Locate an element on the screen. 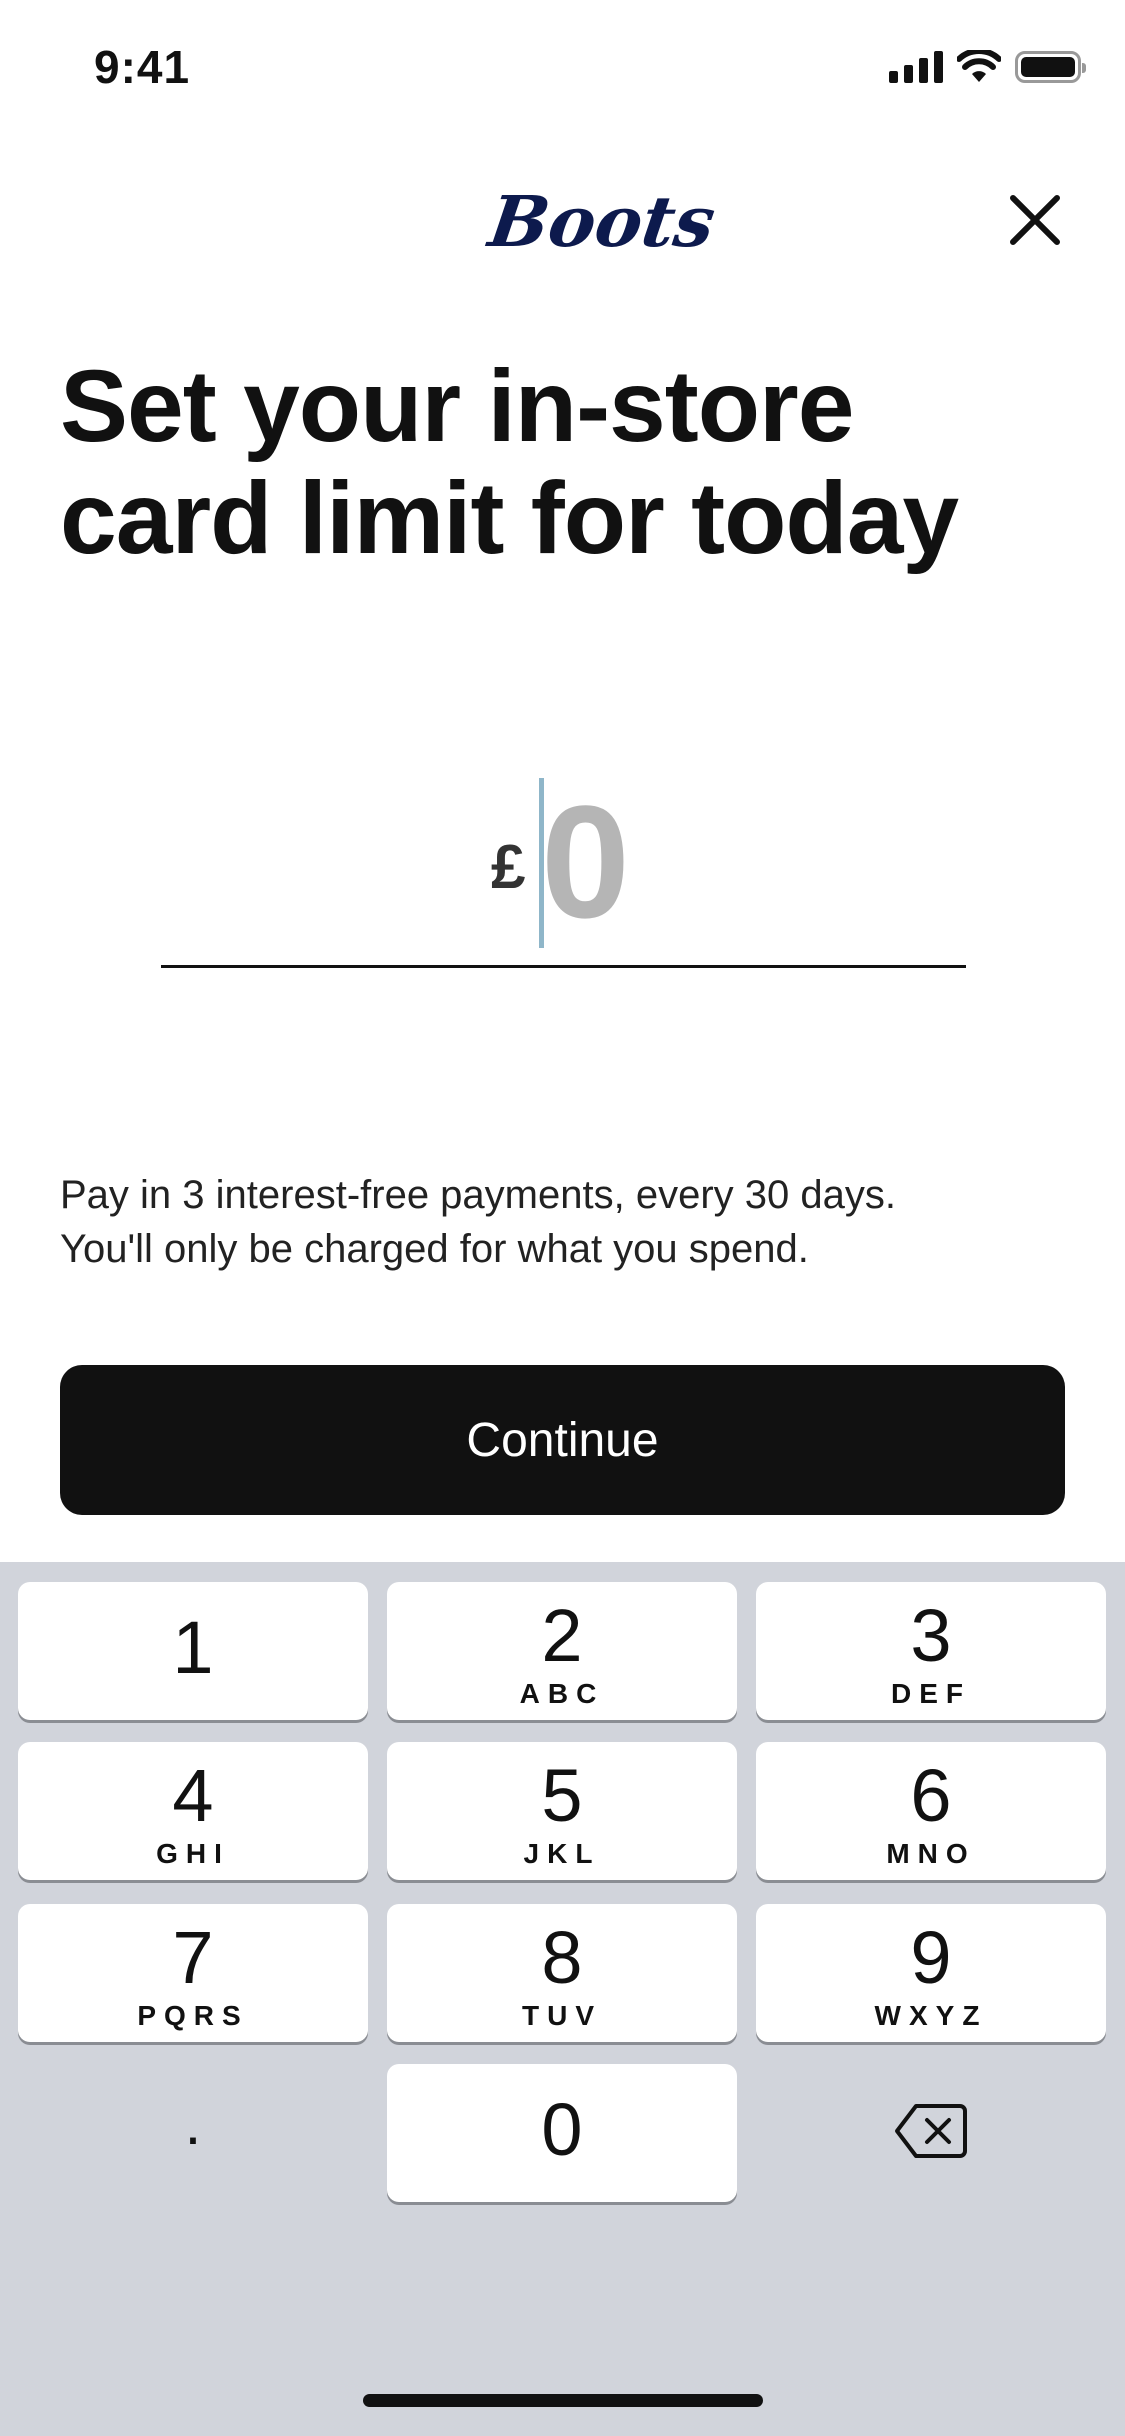 This screenshot has width=1125, height=2436. key-9: 9 WXYZ is located at coordinates (931, 1973).